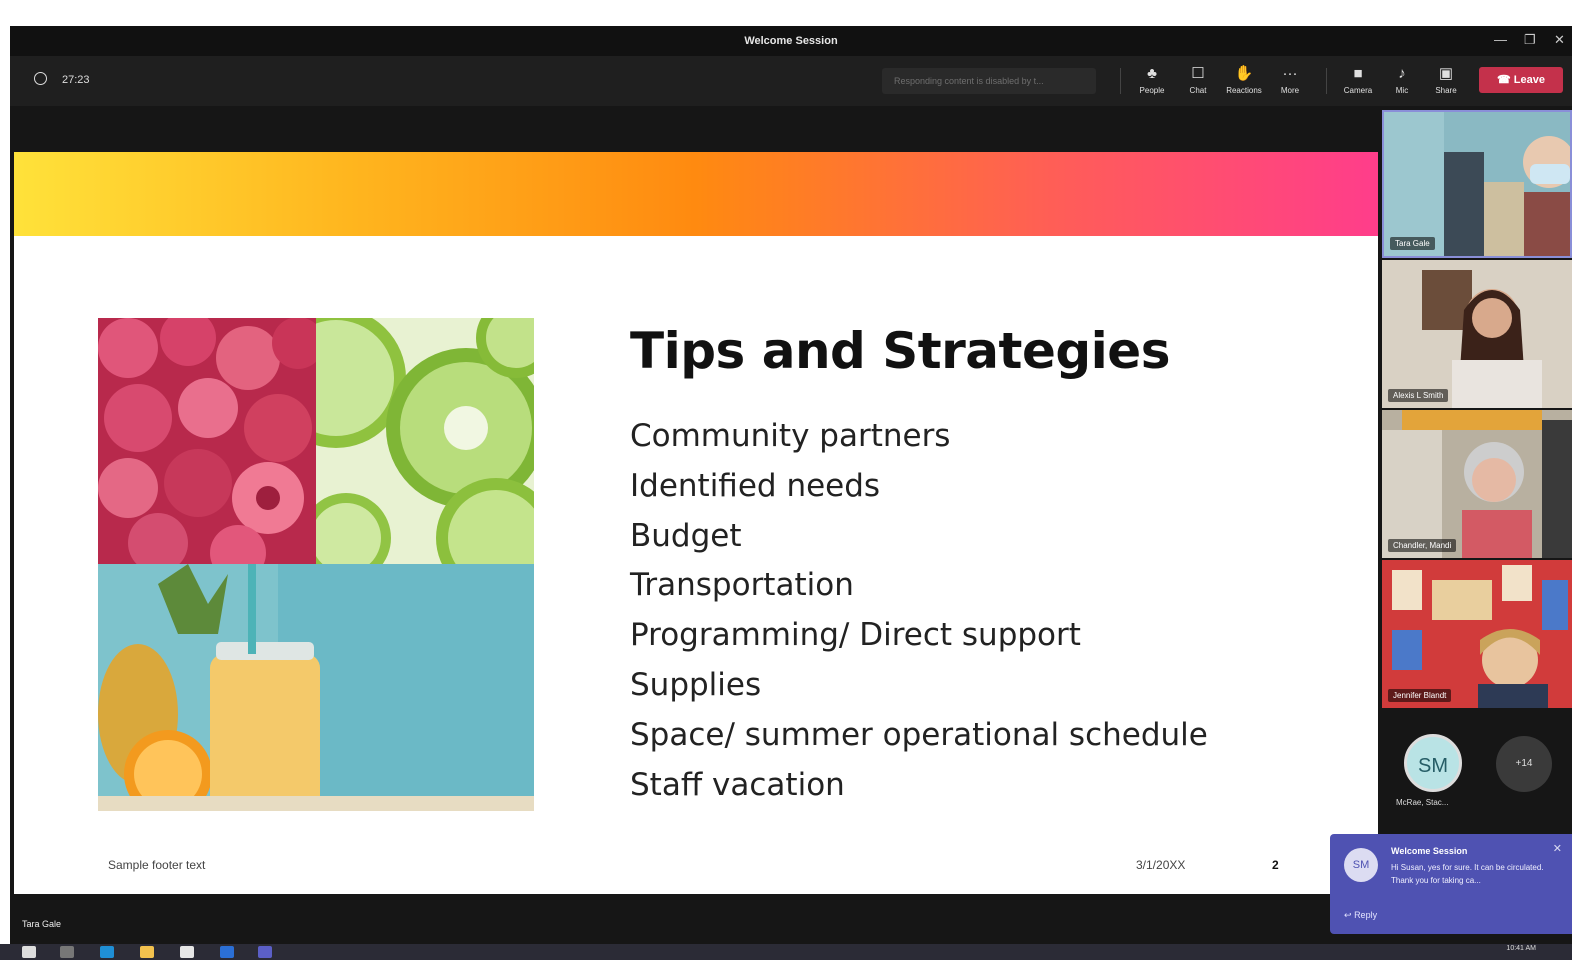 The height and width of the screenshot is (960, 1572). What do you see at coordinates (1429, 851) in the screenshot?
I see `notification-title: Welcome Session` at bounding box center [1429, 851].